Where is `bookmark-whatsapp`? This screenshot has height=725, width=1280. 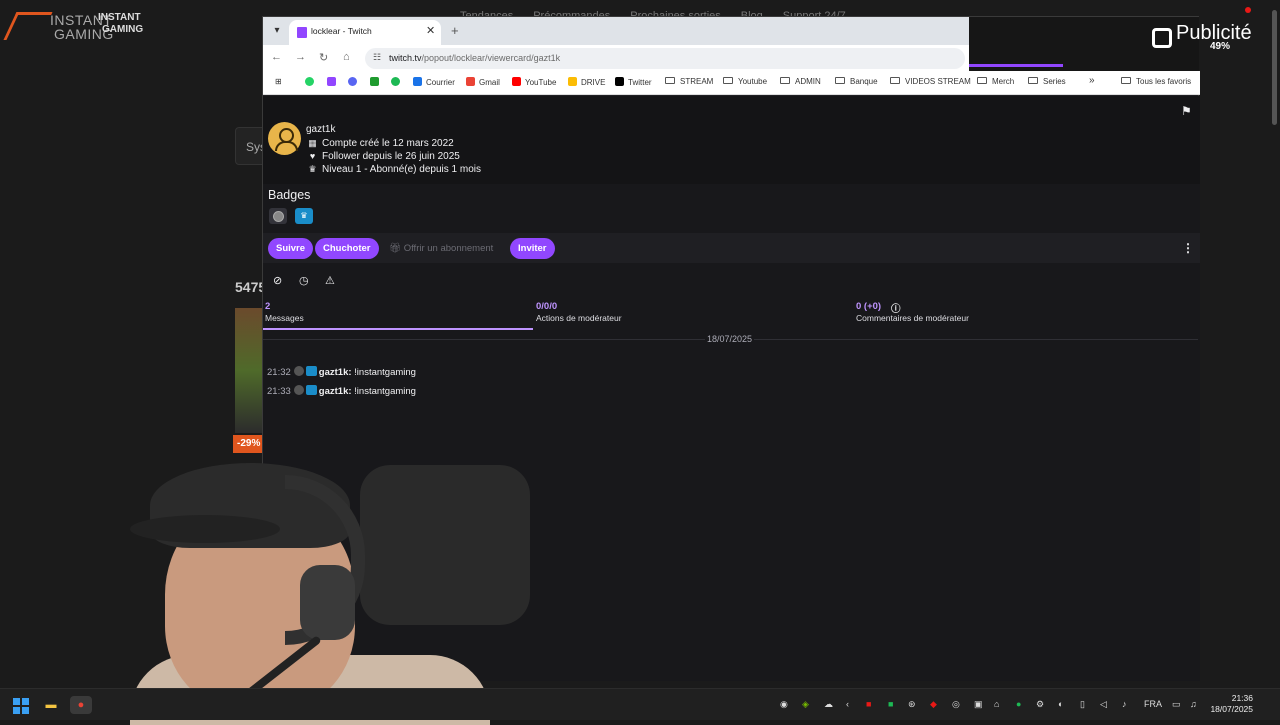
bookmark-whatsapp is located at coordinates (311, 82).